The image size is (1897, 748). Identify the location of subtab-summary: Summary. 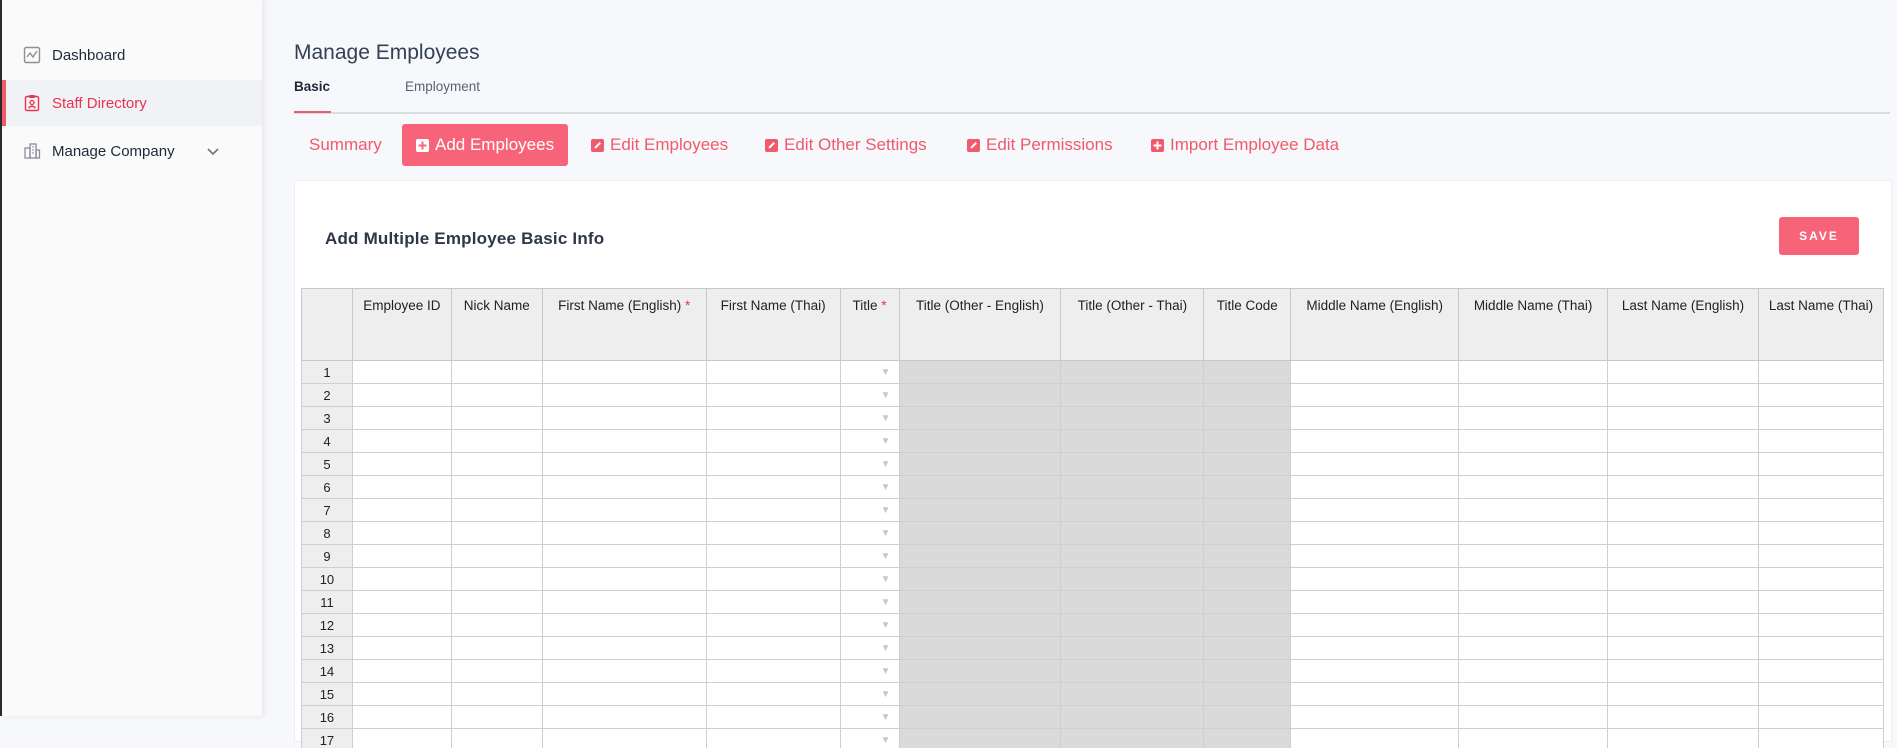
(345, 145).